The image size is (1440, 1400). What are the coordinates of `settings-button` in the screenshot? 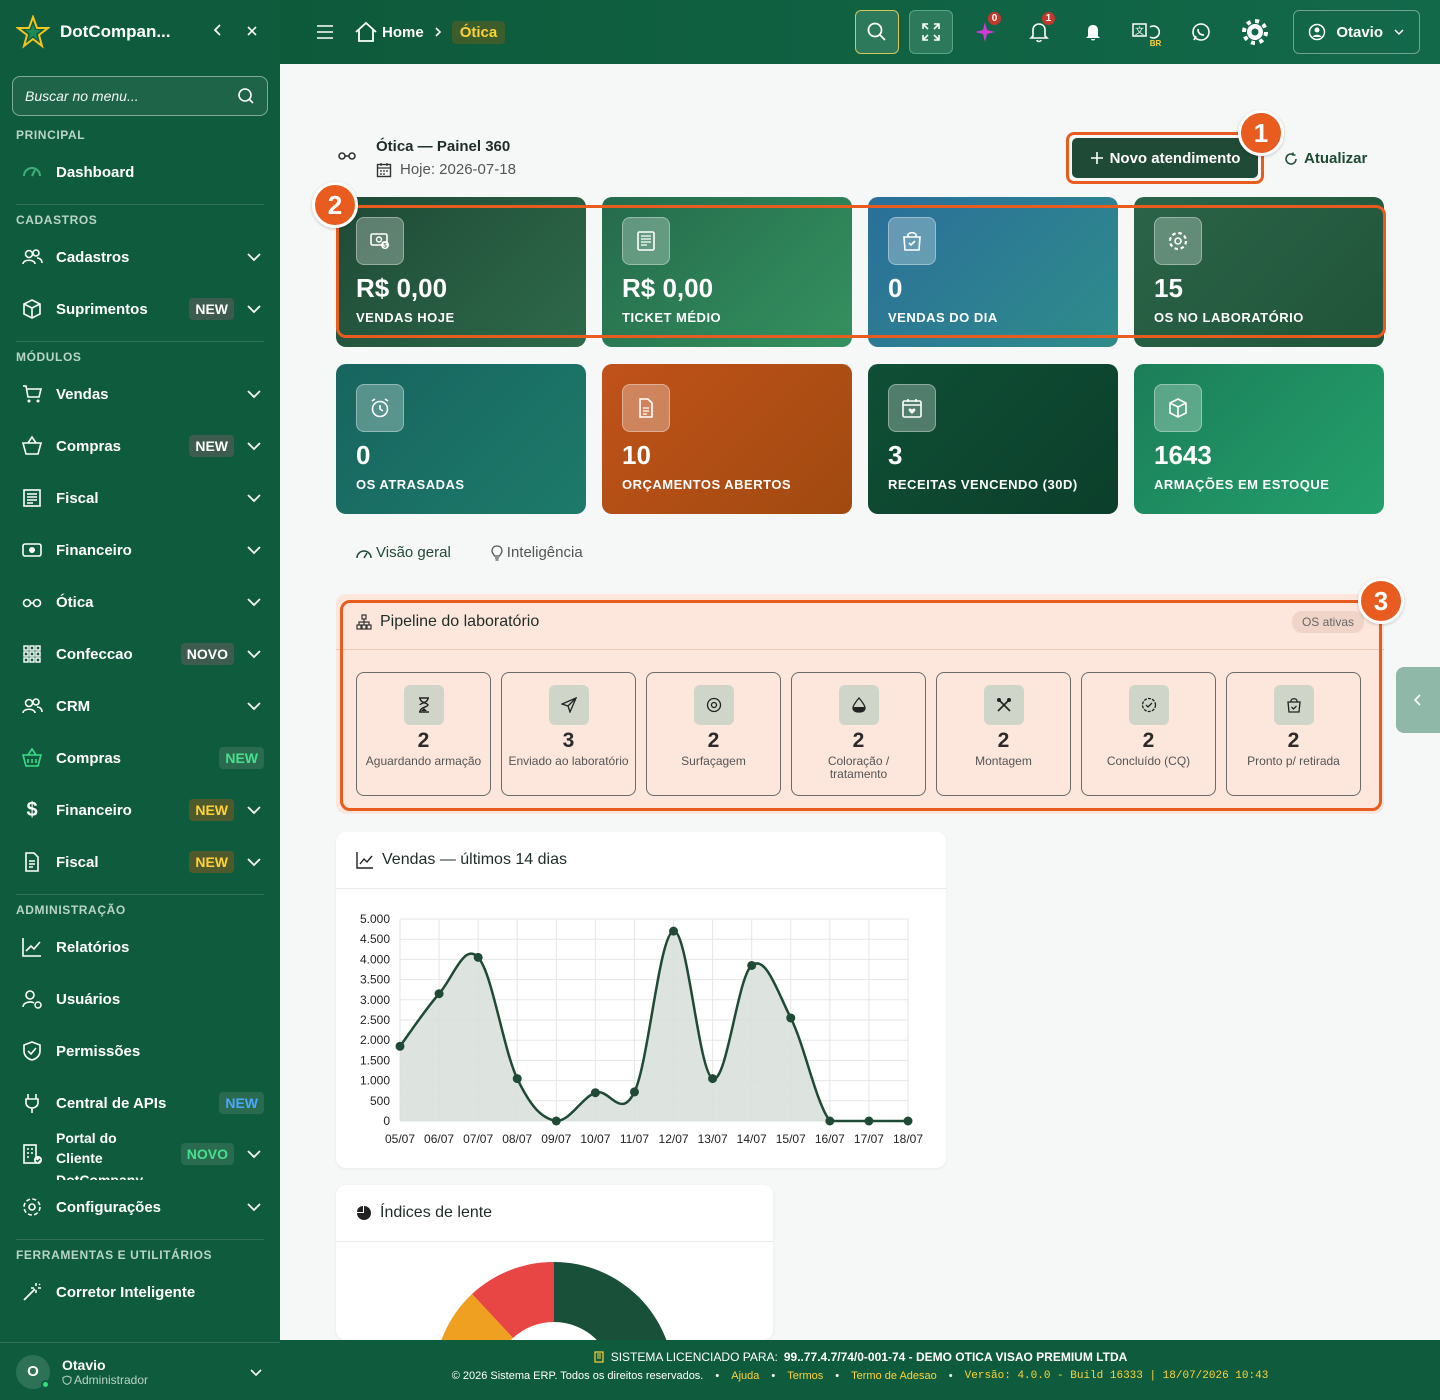 It's located at (1255, 32).